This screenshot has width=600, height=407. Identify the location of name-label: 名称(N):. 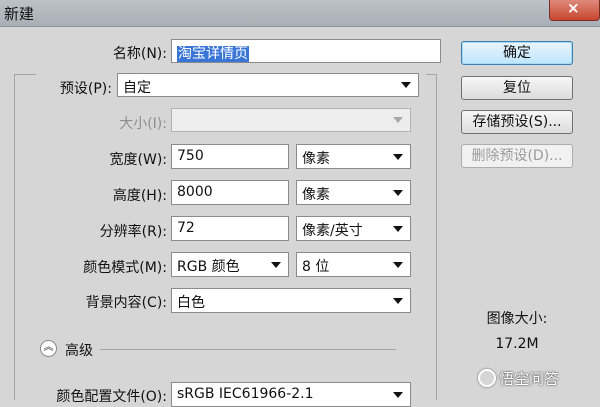
(139, 54).